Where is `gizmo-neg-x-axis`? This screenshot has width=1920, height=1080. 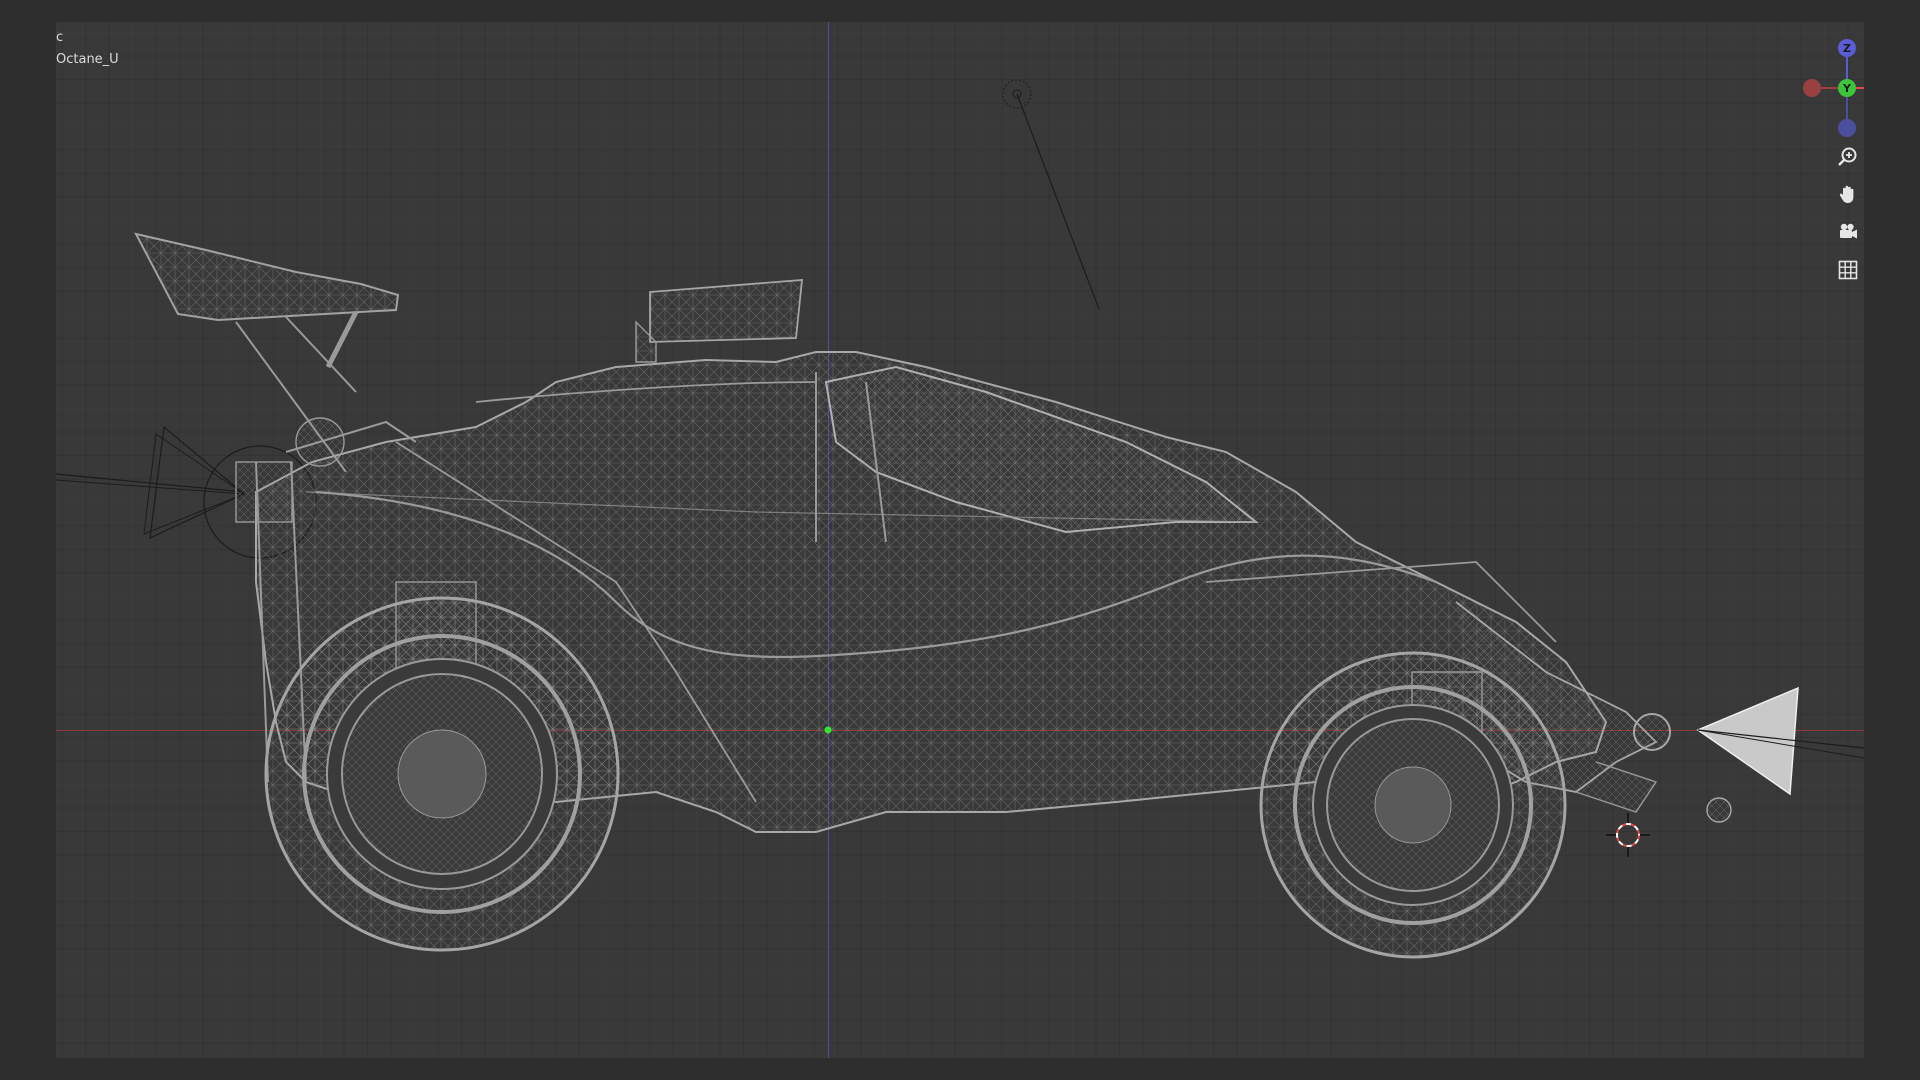
gizmo-neg-x-axis is located at coordinates (1812, 88).